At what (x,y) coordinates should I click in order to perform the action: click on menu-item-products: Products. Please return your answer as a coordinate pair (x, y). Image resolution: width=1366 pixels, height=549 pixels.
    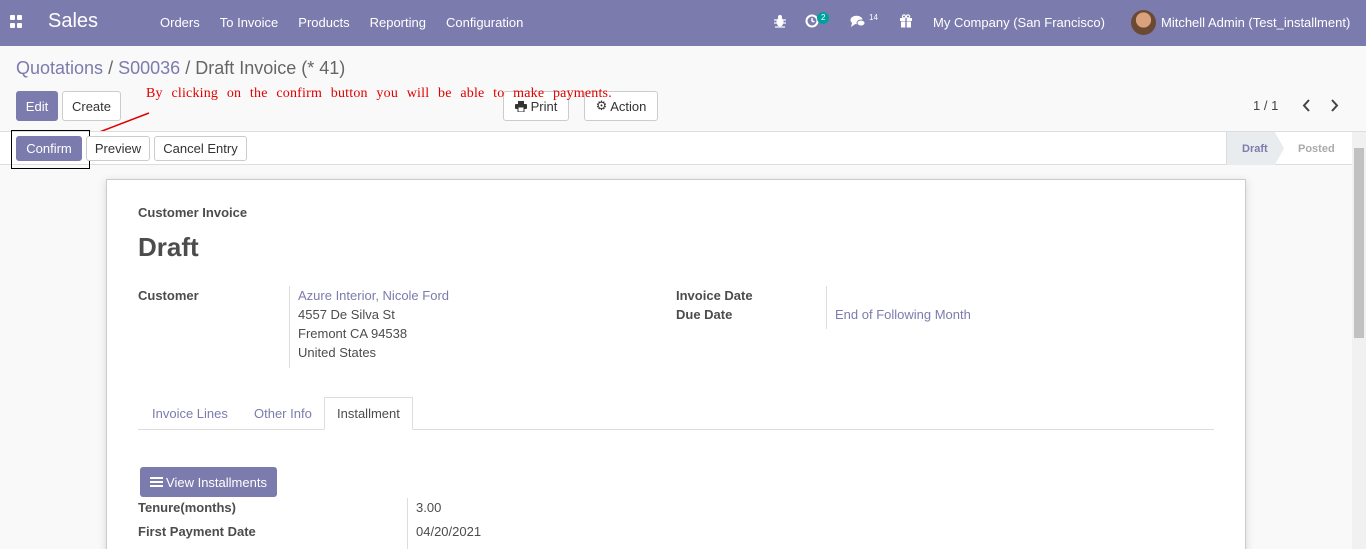
    Looking at the image, I should click on (323, 22).